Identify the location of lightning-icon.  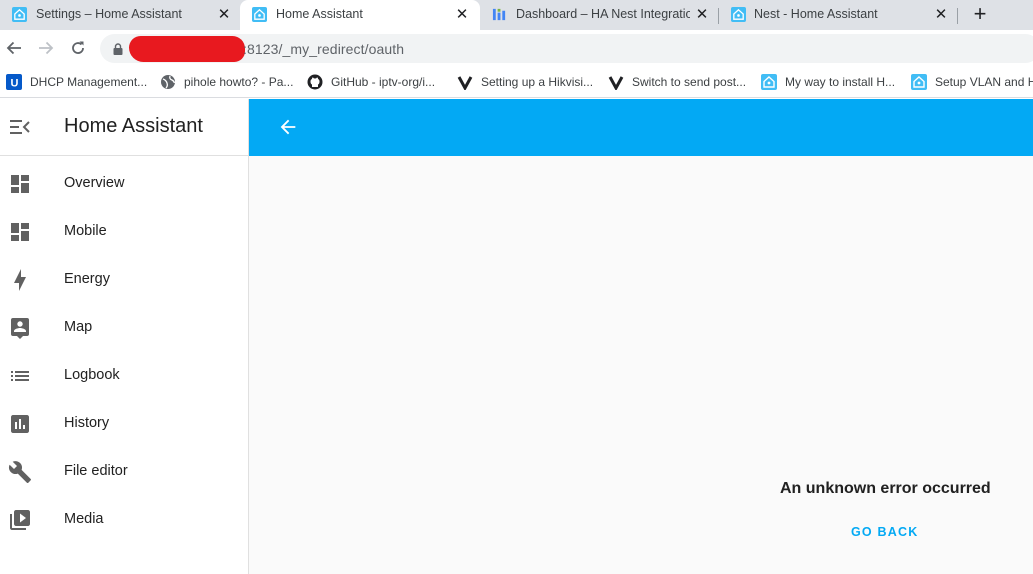
(20, 280).